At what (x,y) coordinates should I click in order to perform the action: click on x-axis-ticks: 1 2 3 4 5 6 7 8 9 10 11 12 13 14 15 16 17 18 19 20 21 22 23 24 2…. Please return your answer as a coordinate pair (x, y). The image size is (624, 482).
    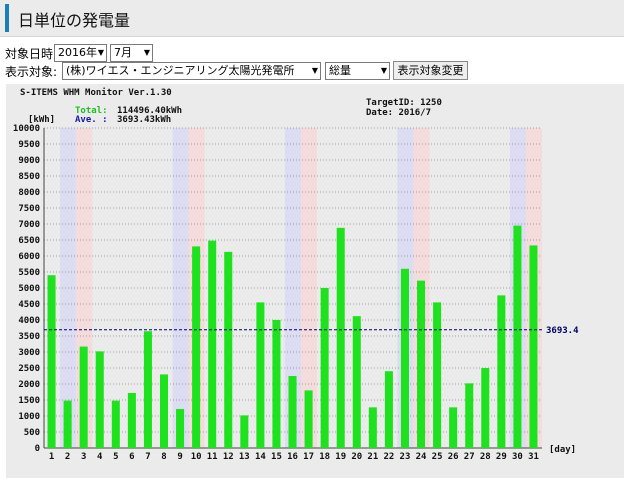
    Looking at the image, I should click on (294, 457).